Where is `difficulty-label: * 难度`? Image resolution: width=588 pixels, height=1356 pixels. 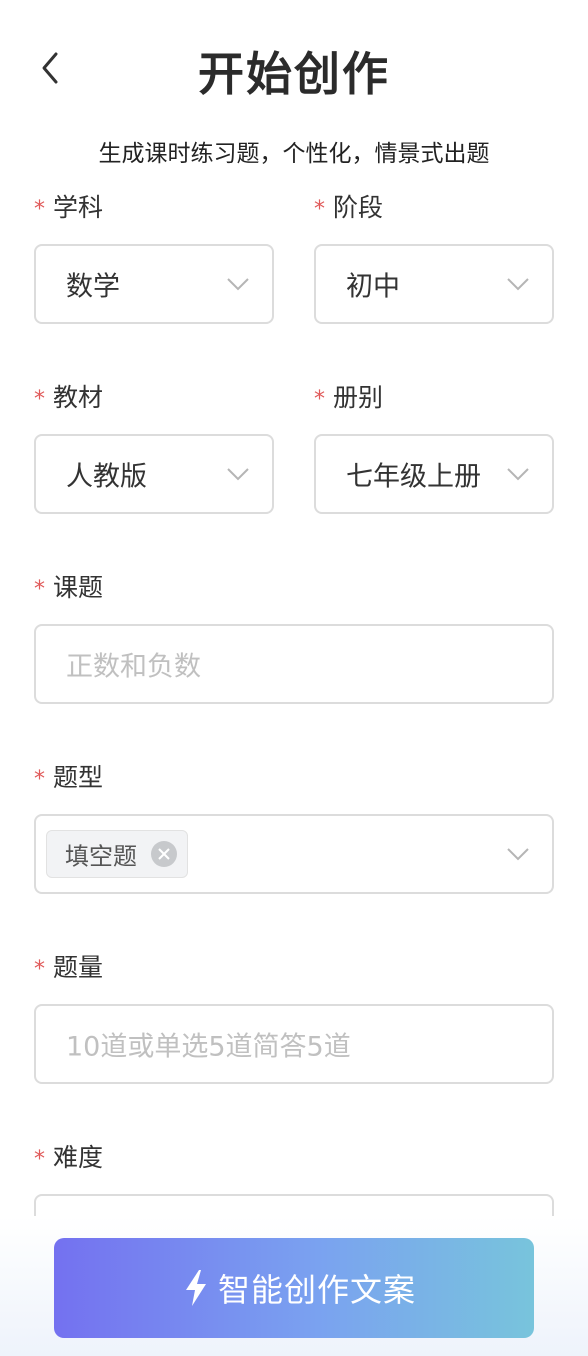
difficulty-label: * 难度 is located at coordinates (68, 1156).